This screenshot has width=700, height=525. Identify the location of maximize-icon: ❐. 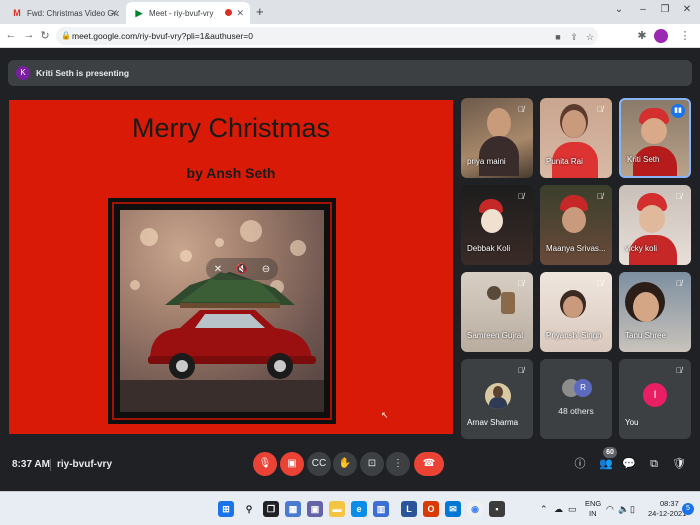
(665, 9).